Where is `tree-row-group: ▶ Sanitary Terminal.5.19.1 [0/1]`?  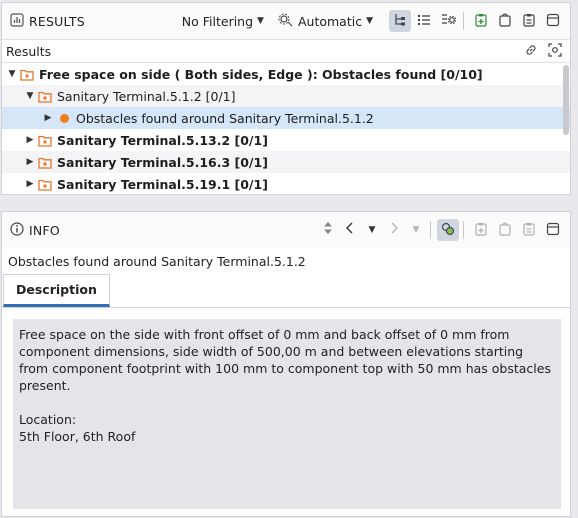 tree-row-group: ▶ Sanitary Terminal.5.19.1 [0/1] is located at coordinates (286, 183).